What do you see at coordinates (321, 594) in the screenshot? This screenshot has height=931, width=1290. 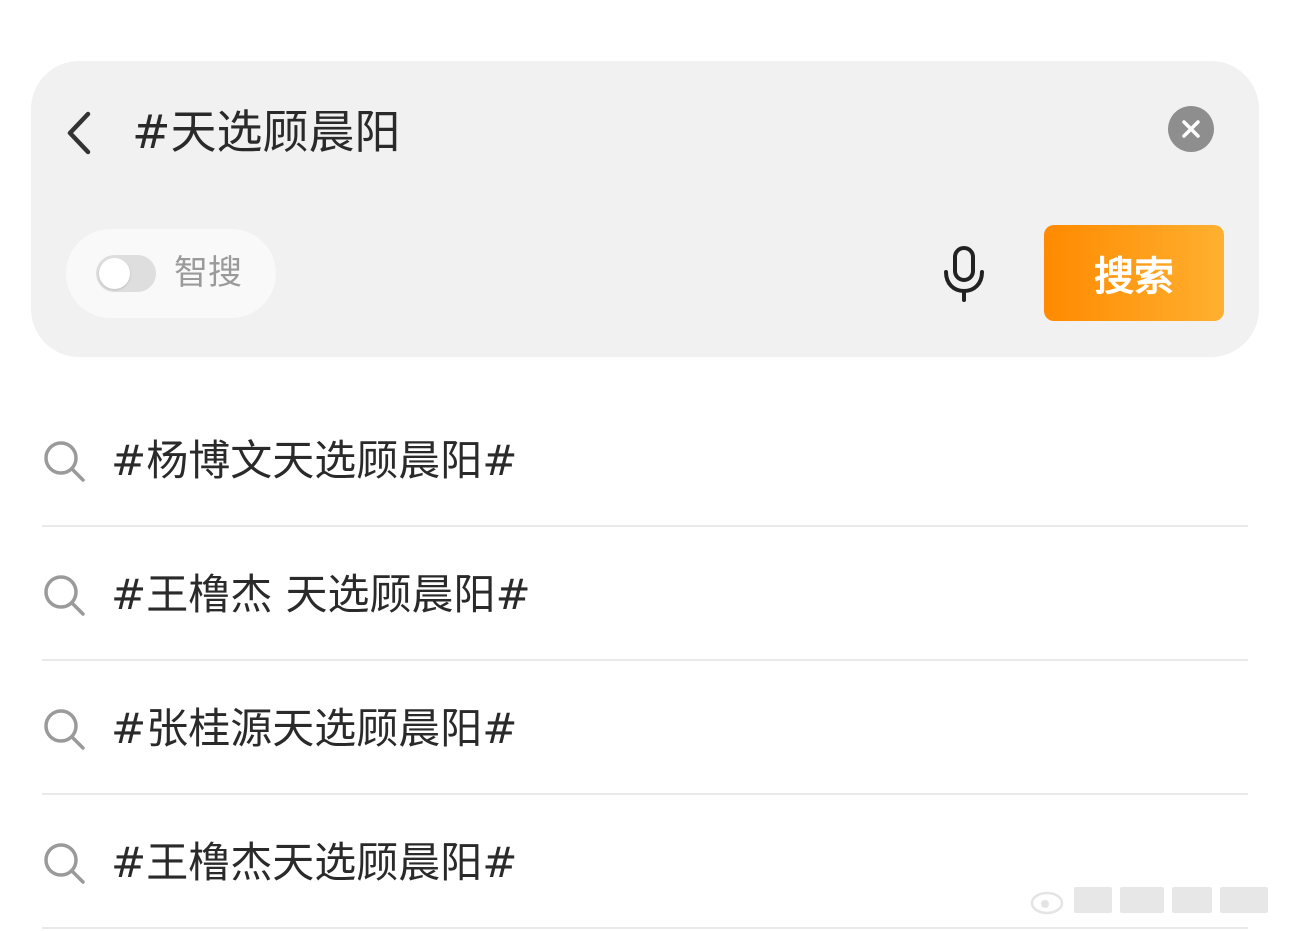 I see `suggestion-text: #王橹杰 天选顾晨阳#` at bounding box center [321, 594].